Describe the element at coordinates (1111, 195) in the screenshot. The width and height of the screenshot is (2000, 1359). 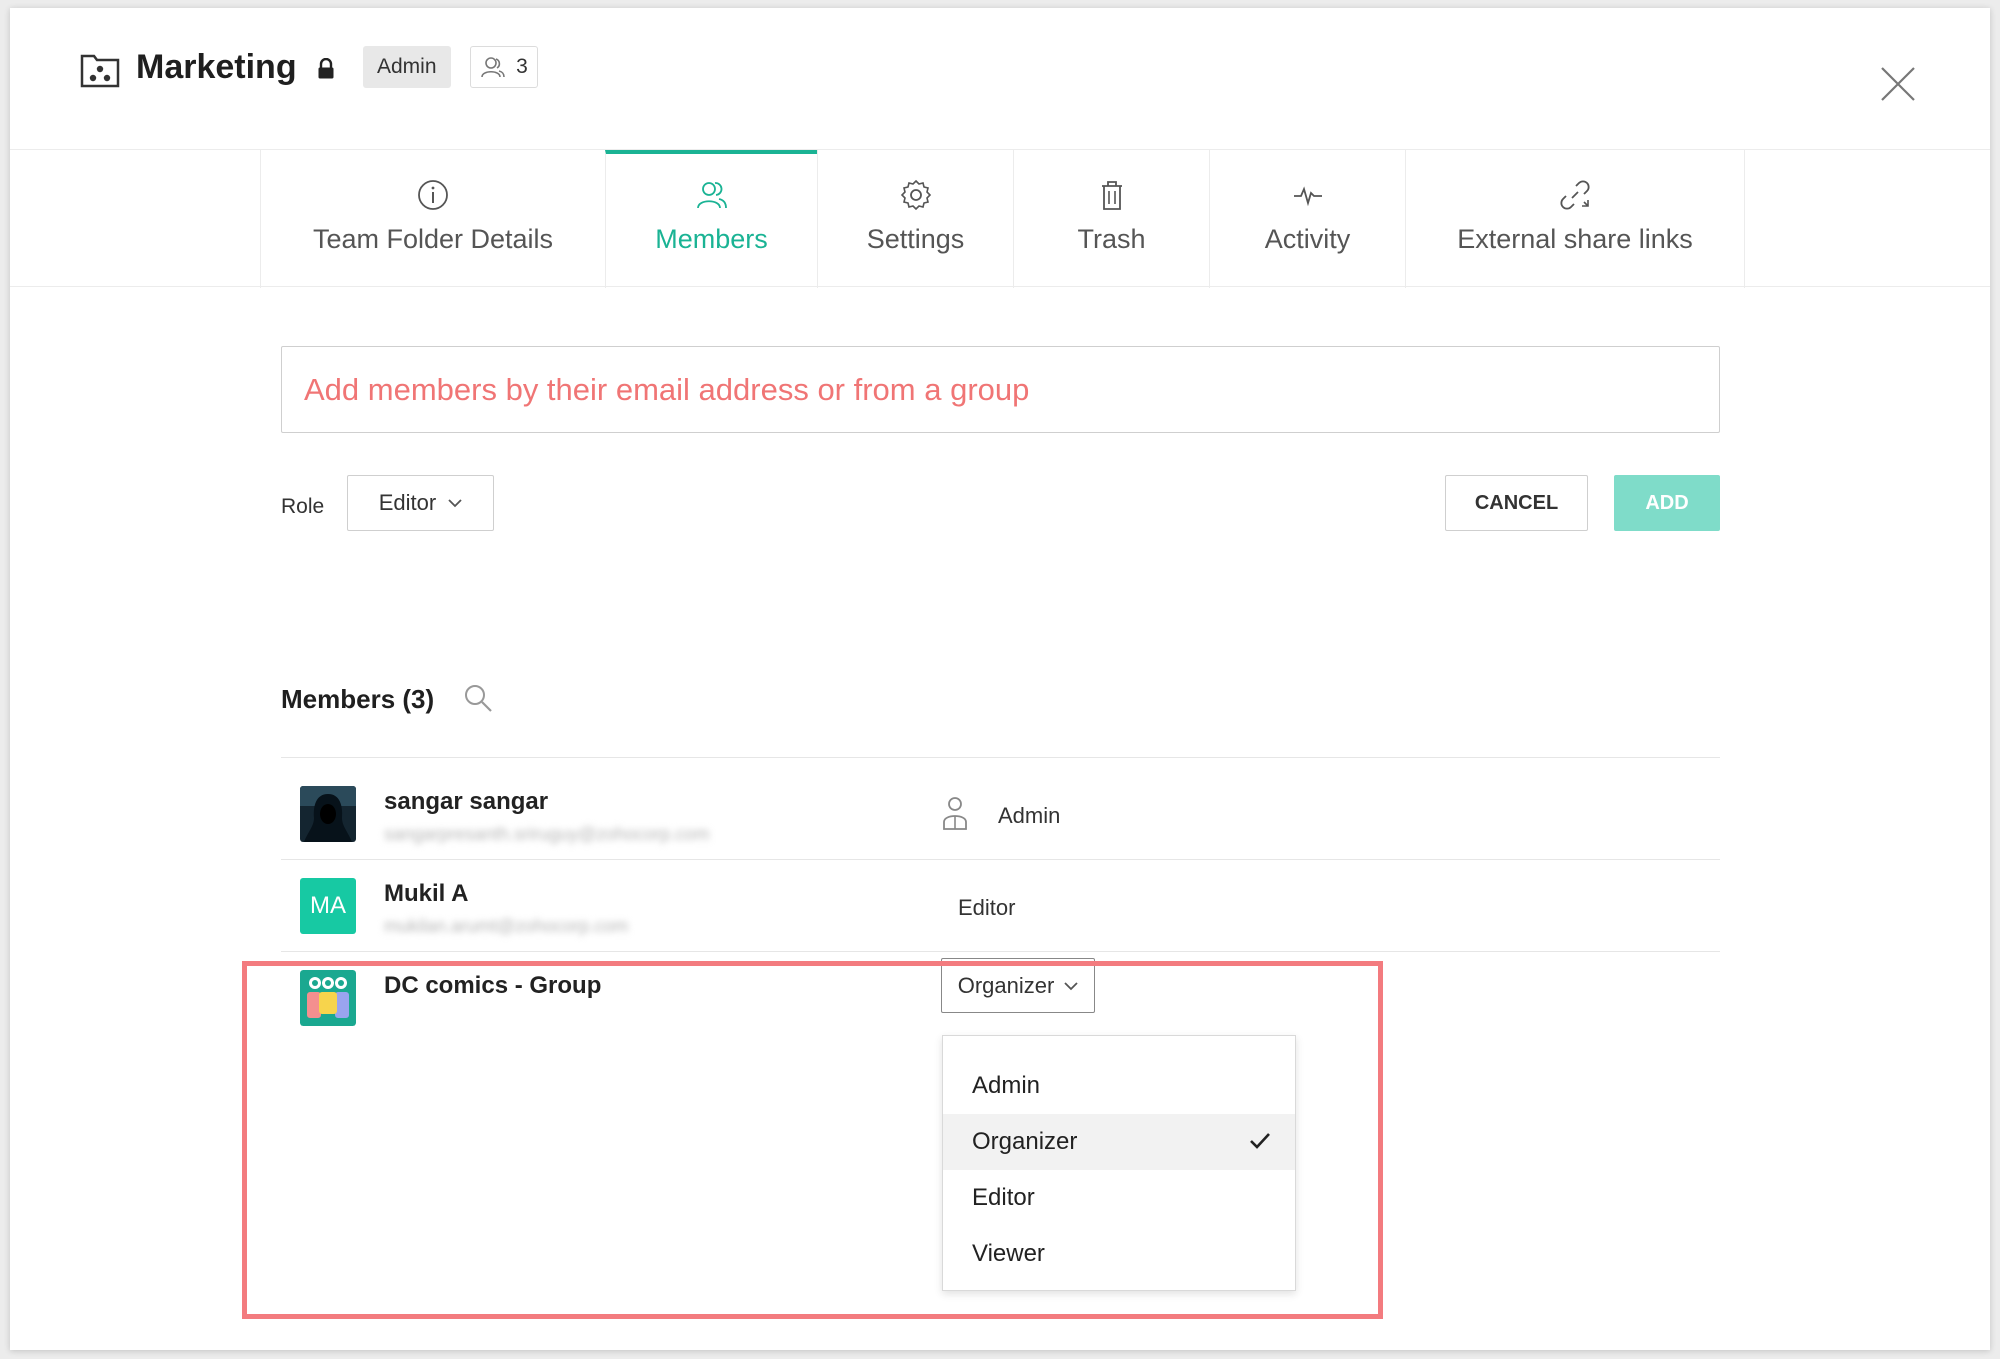
I see `trash-icon` at that location.